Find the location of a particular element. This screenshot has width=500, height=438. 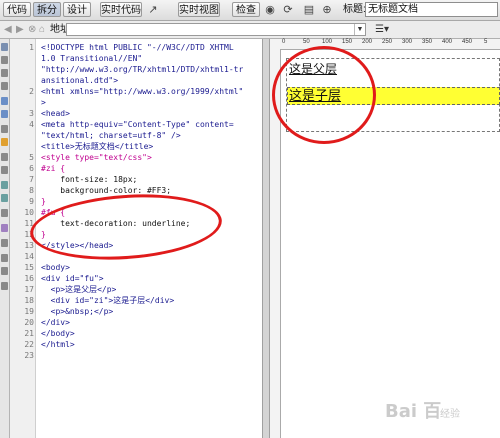

line-number: 23 is located at coordinates (29, 355).